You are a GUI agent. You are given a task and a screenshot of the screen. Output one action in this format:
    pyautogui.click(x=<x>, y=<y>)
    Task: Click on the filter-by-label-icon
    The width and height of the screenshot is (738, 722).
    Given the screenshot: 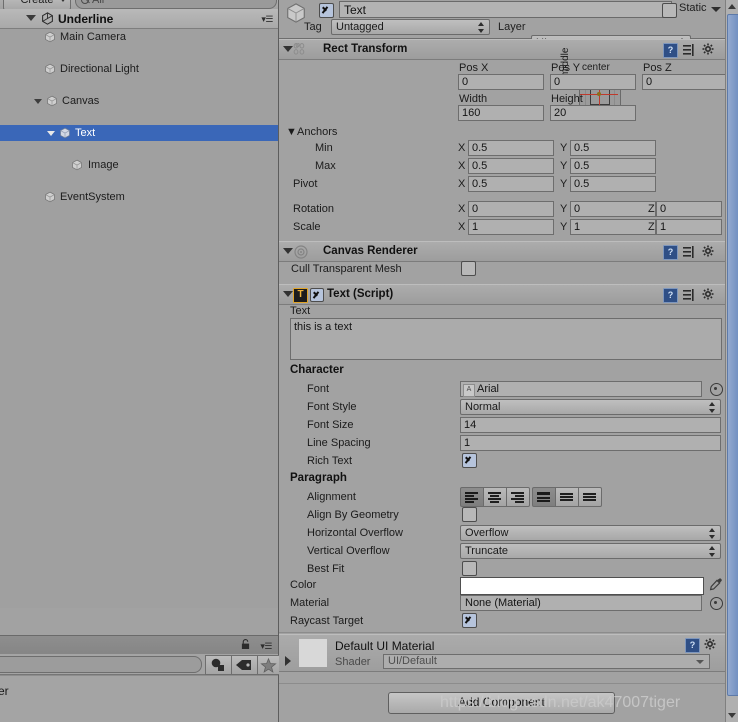 What is the action you would take?
    pyautogui.click(x=245, y=665)
    